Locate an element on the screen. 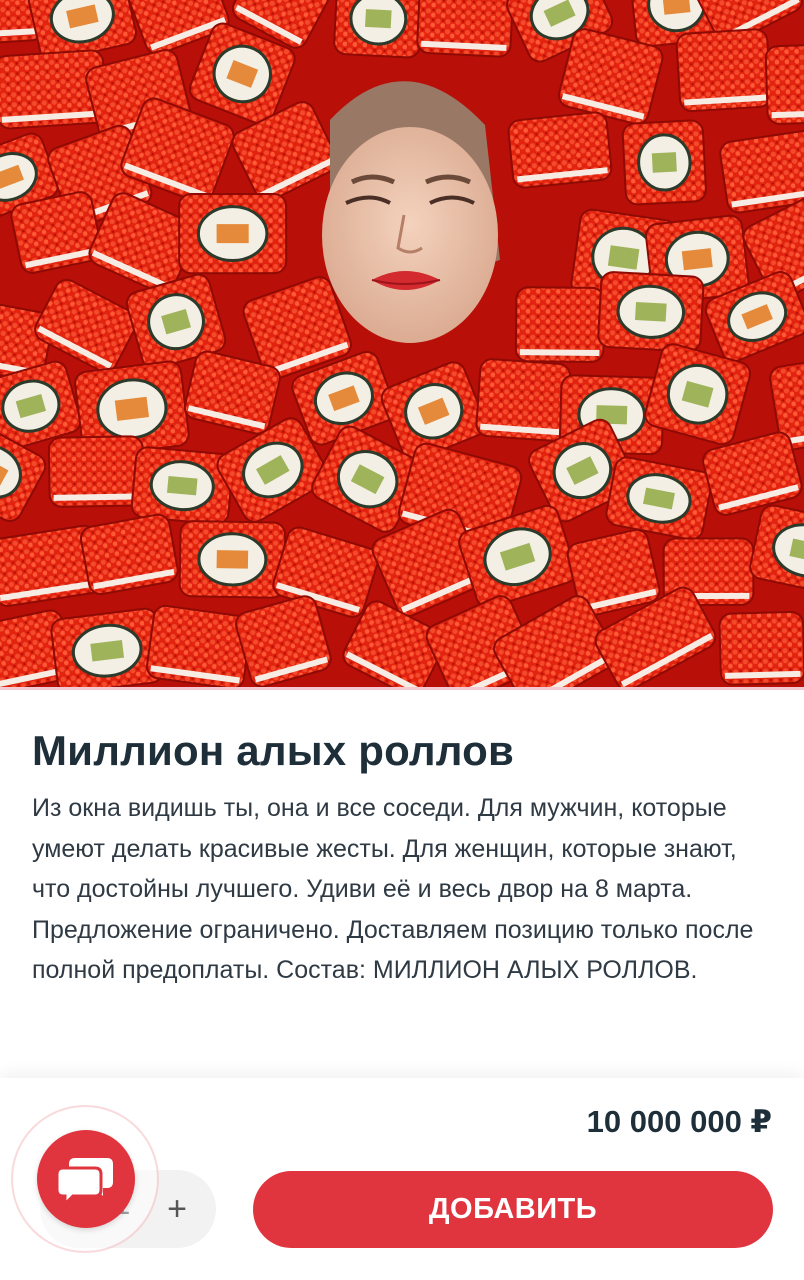 The height and width of the screenshot is (1280, 804). product-title: Миллион алых роллов is located at coordinates (273, 750).